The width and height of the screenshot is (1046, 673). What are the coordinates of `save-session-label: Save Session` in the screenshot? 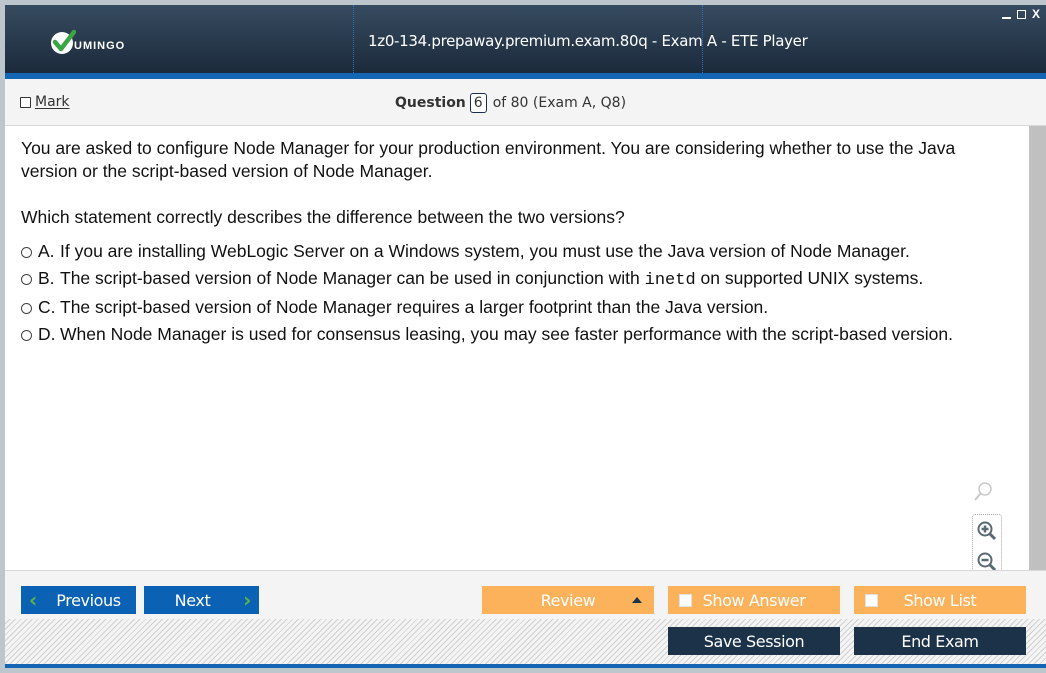 It's located at (754, 641).